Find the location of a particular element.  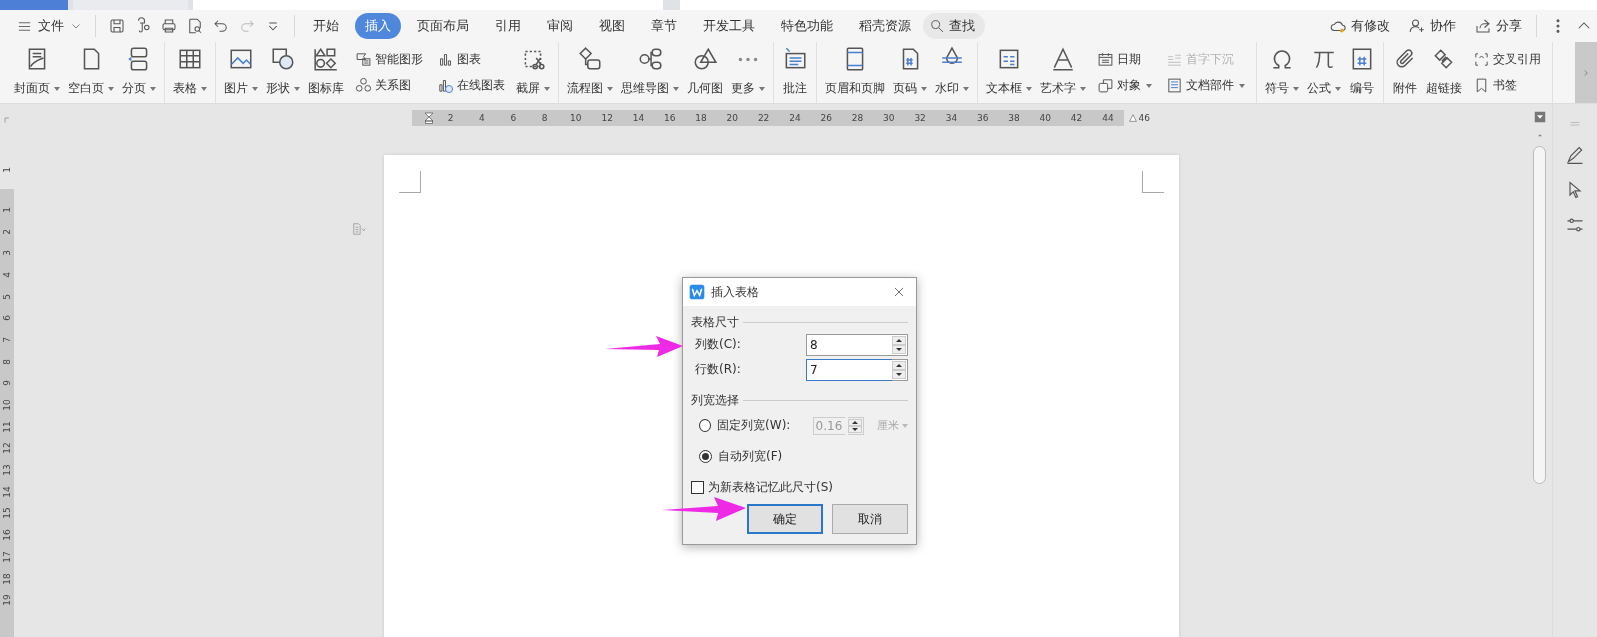

toolbar-button: 分享 is located at coordinates (1498, 26).